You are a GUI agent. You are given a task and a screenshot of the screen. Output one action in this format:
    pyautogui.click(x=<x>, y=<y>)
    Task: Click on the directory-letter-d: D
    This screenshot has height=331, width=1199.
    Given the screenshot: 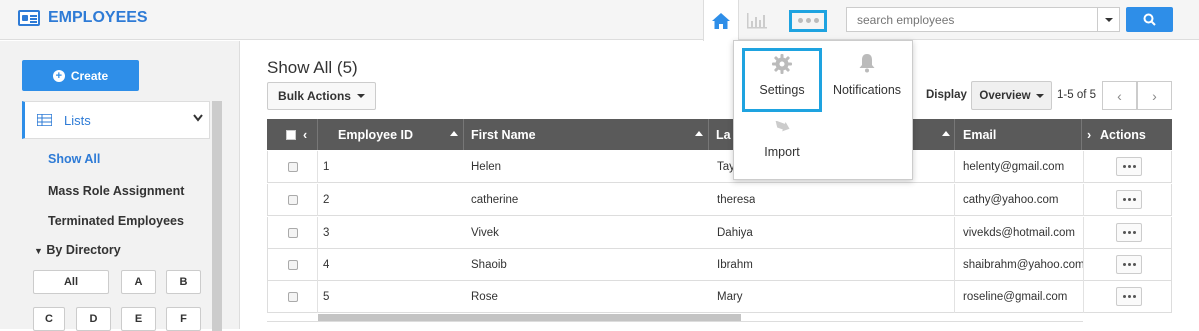 What is the action you would take?
    pyautogui.click(x=93, y=319)
    